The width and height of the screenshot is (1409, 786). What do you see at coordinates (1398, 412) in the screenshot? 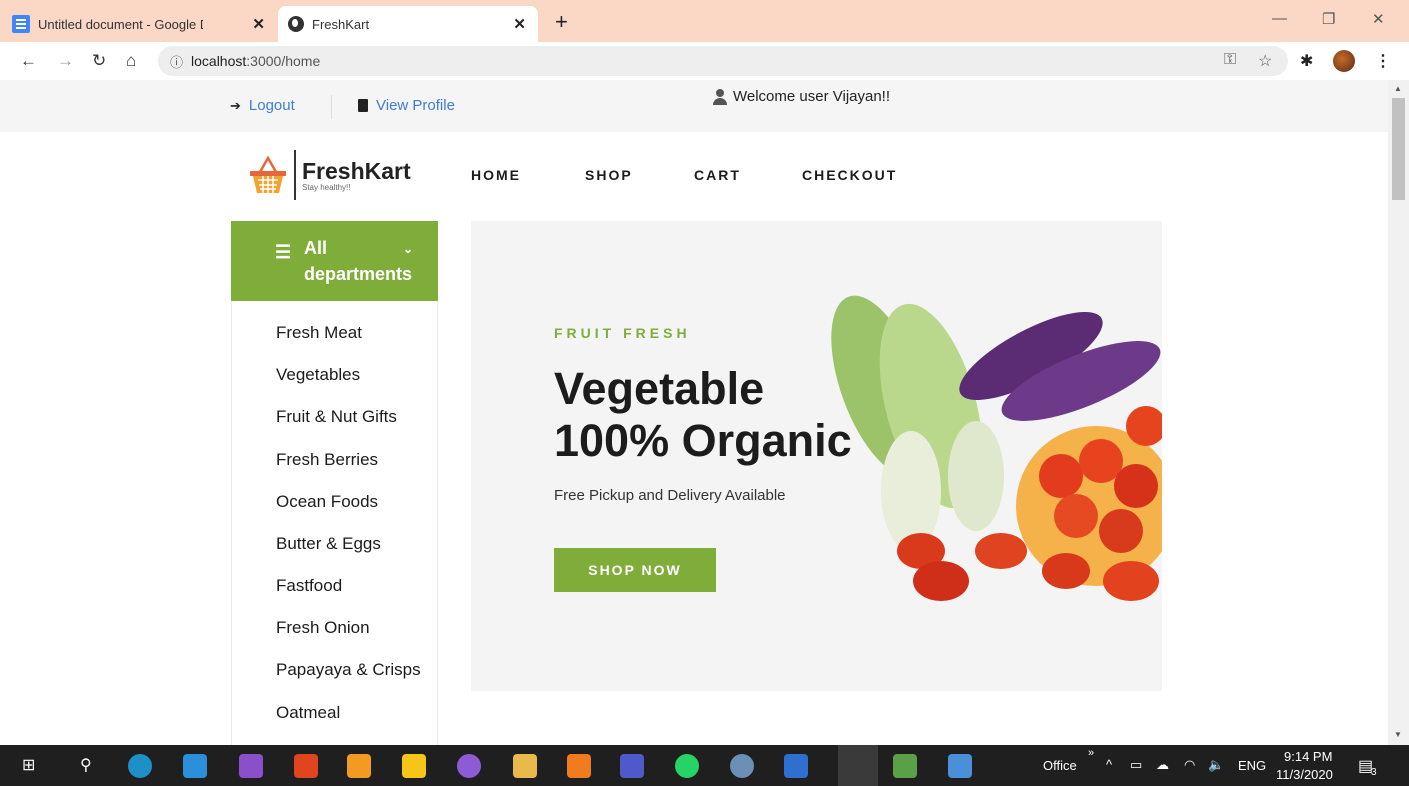
I see `page-scrollbar: ▲ ▼` at bounding box center [1398, 412].